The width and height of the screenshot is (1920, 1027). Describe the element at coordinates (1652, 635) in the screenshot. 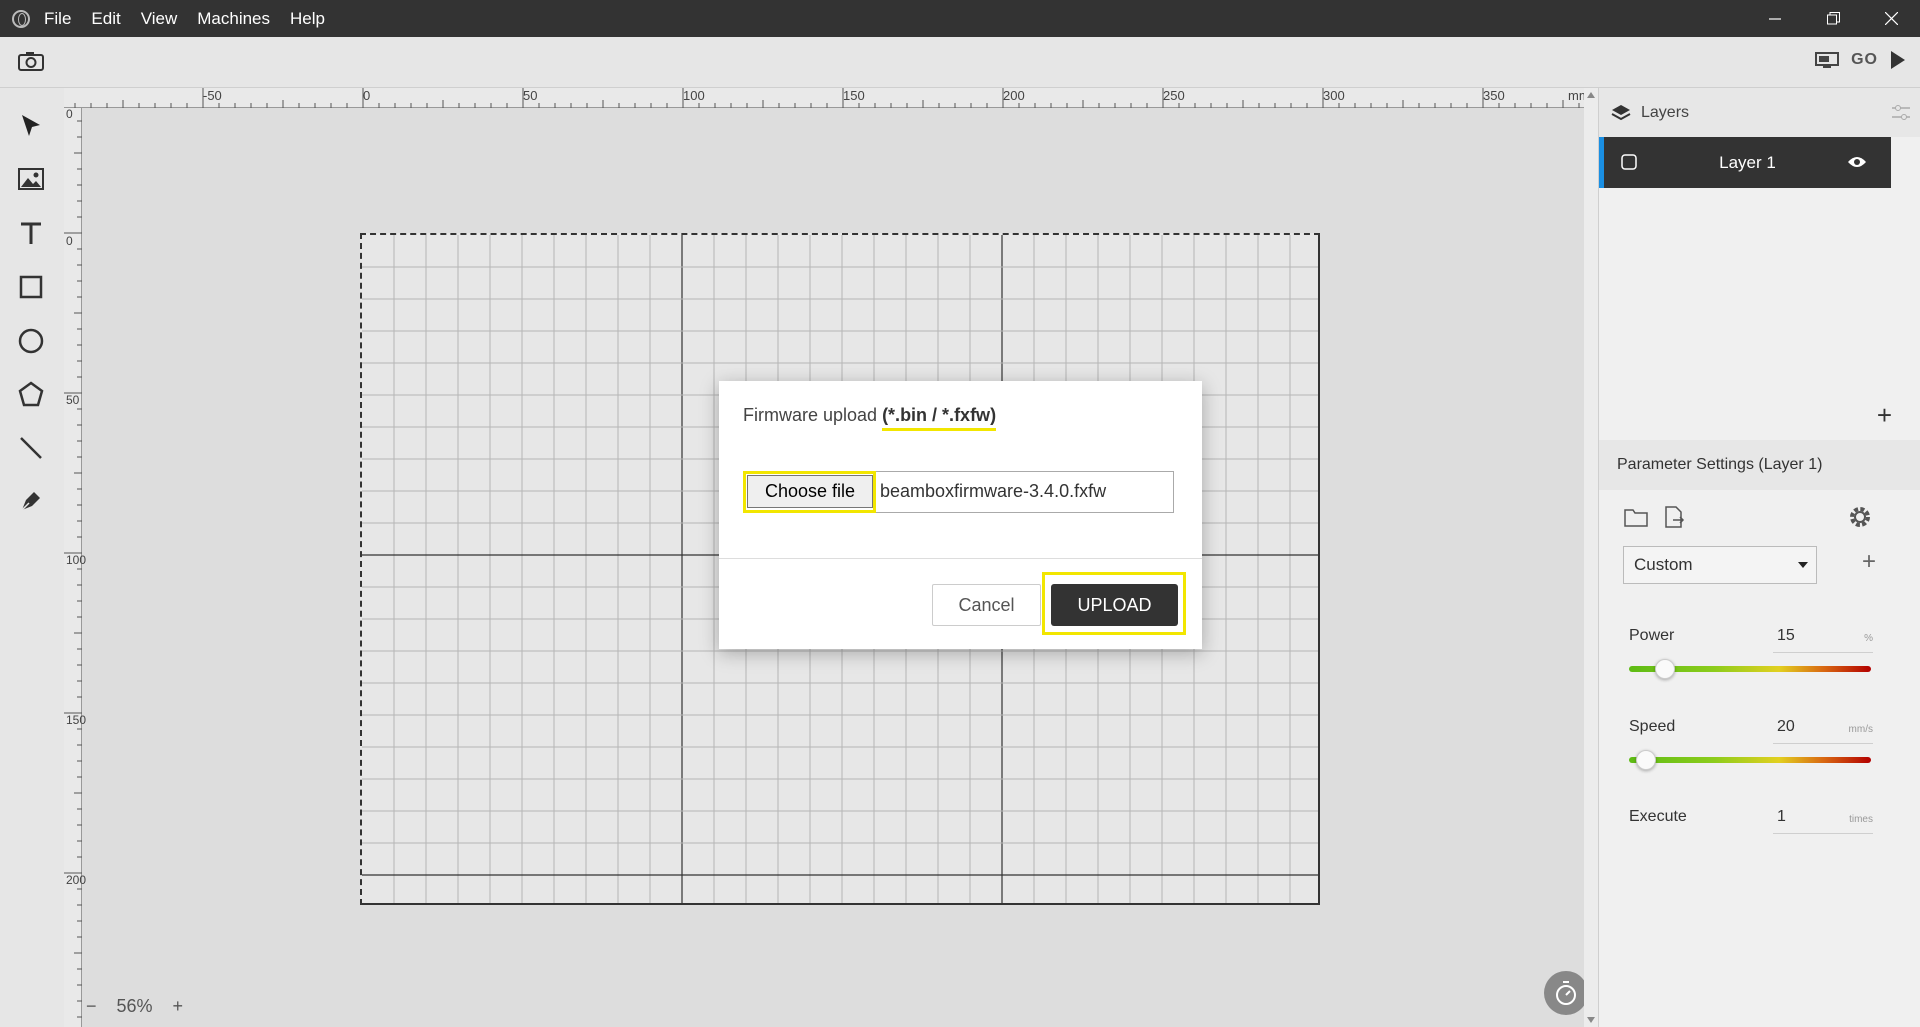

I see `power-label: Power` at that location.